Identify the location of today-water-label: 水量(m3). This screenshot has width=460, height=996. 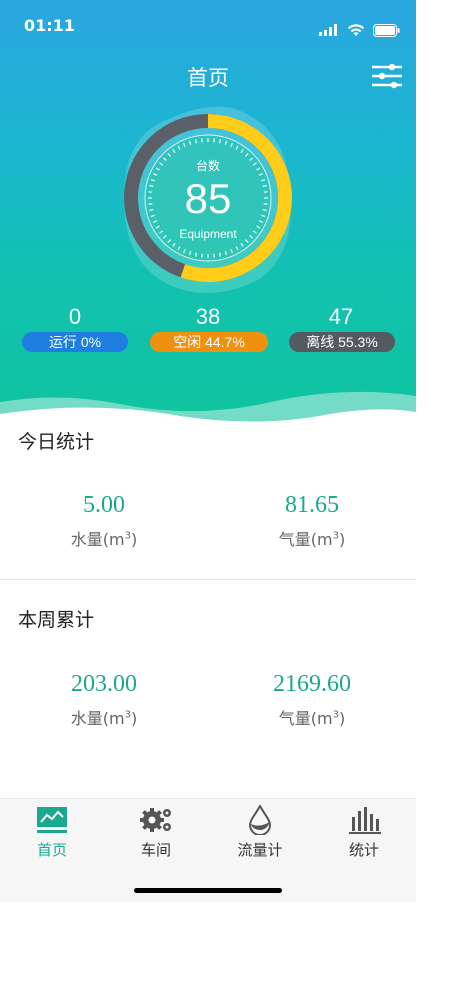
(104, 539).